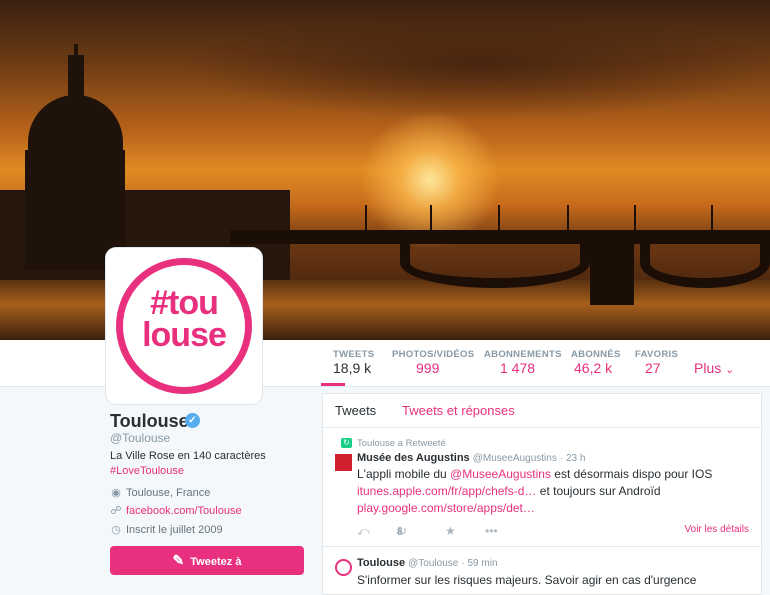 The height and width of the screenshot is (595, 770). What do you see at coordinates (116, 511) in the screenshot?
I see `link-icon: ☍` at bounding box center [116, 511].